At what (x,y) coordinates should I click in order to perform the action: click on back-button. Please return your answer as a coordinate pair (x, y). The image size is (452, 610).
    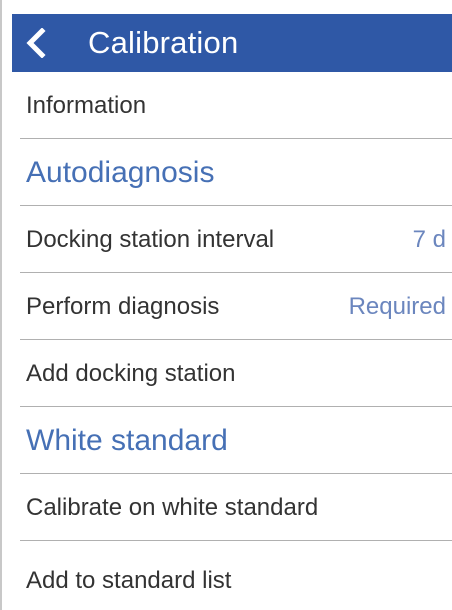
    Looking at the image, I should click on (36, 43).